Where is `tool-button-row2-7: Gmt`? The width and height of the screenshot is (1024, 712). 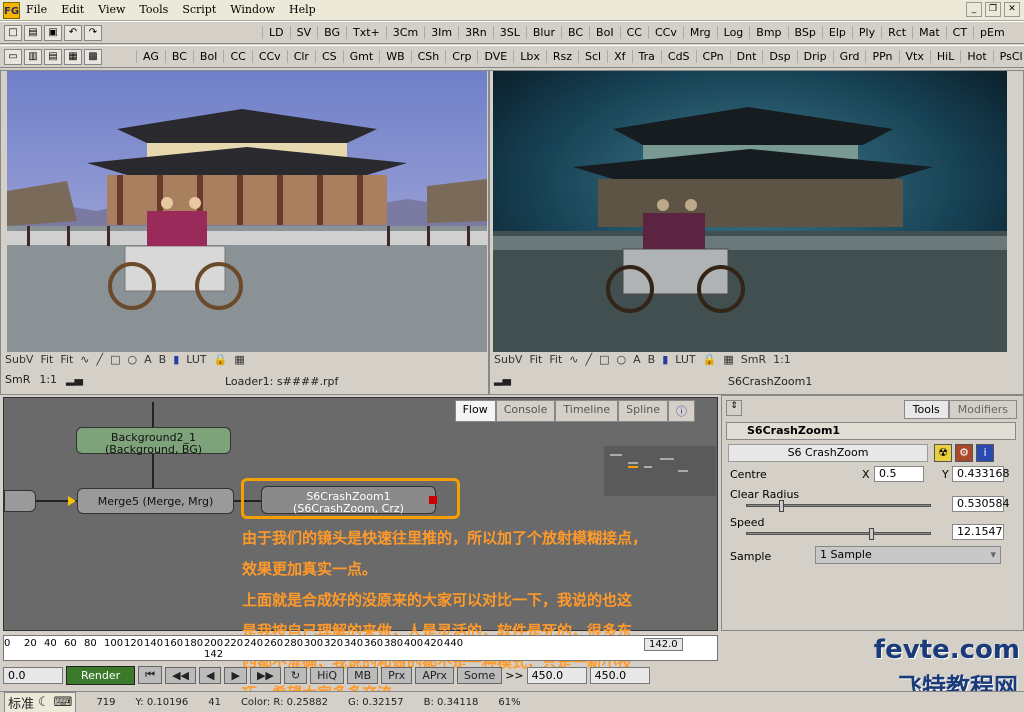
tool-button-row2-7: Gmt is located at coordinates (361, 56).